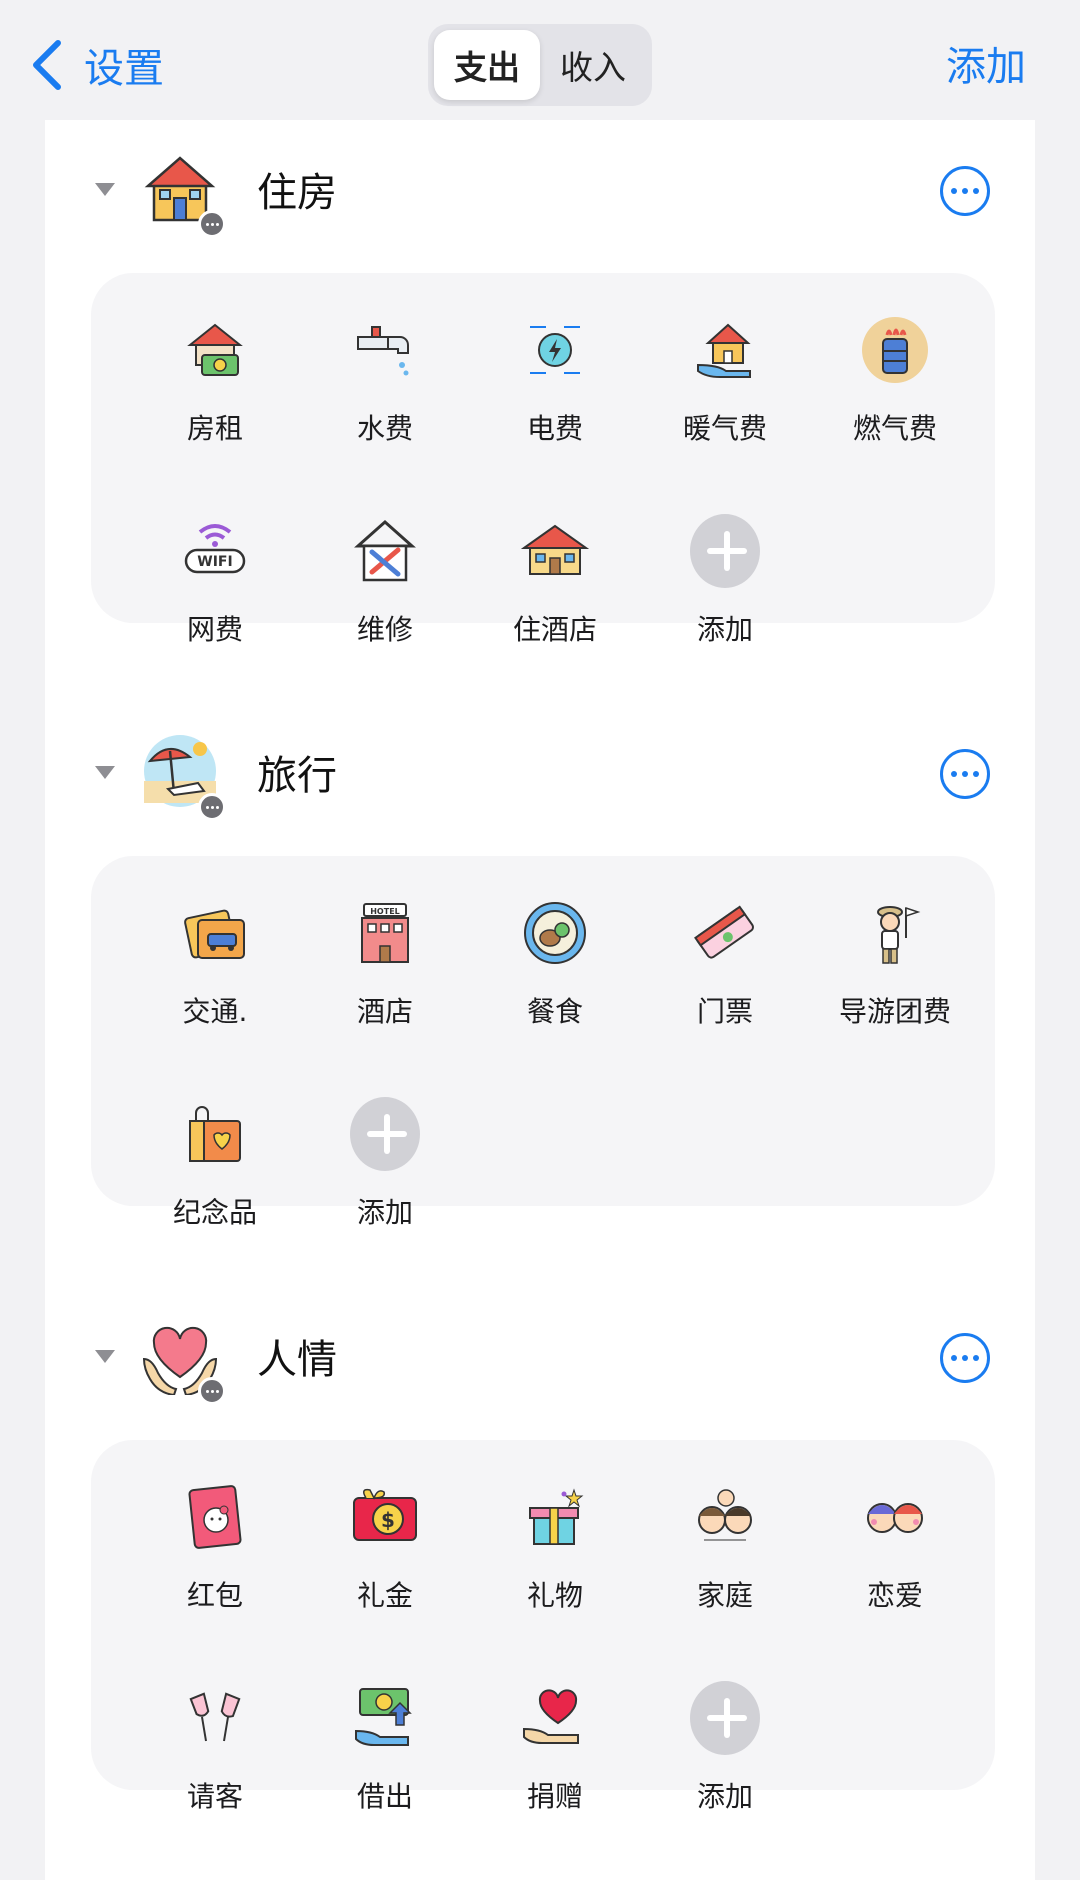 The height and width of the screenshot is (1880, 1080). Describe the element at coordinates (214, 428) in the screenshot. I see `category-label: 房租` at that location.